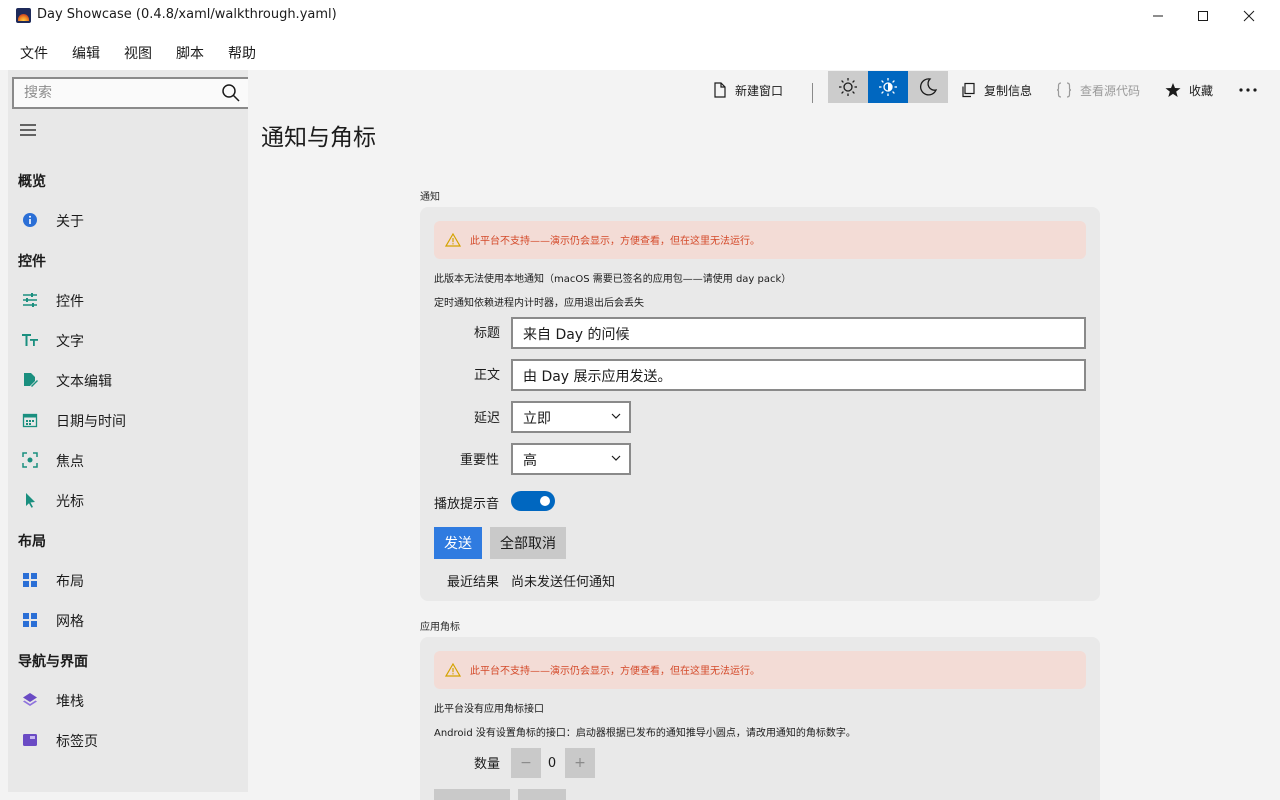 The height and width of the screenshot is (800, 1280). What do you see at coordinates (458, 543) in the screenshot?
I see `send-button: 发送` at bounding box center [458, 543].